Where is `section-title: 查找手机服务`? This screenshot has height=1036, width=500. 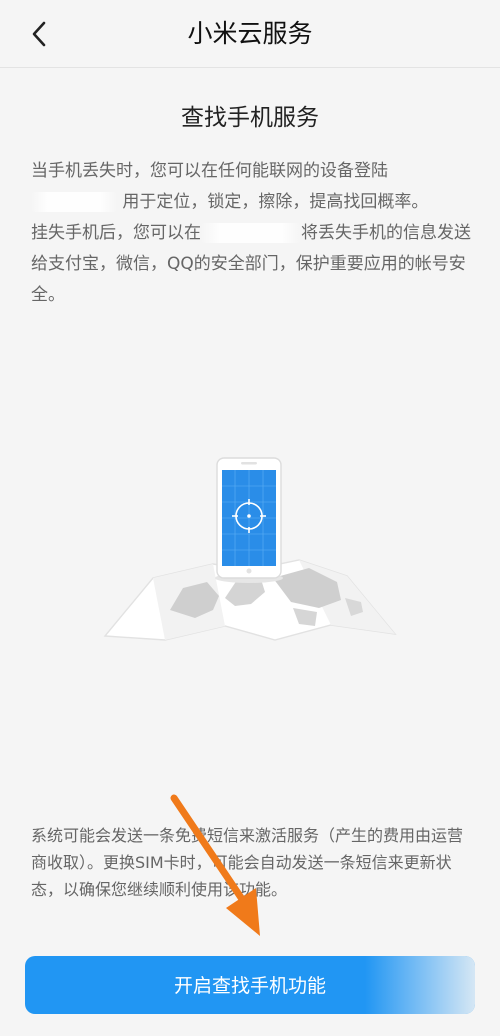 section-title: 查找手机服务 is located at coordinates (250, 118).